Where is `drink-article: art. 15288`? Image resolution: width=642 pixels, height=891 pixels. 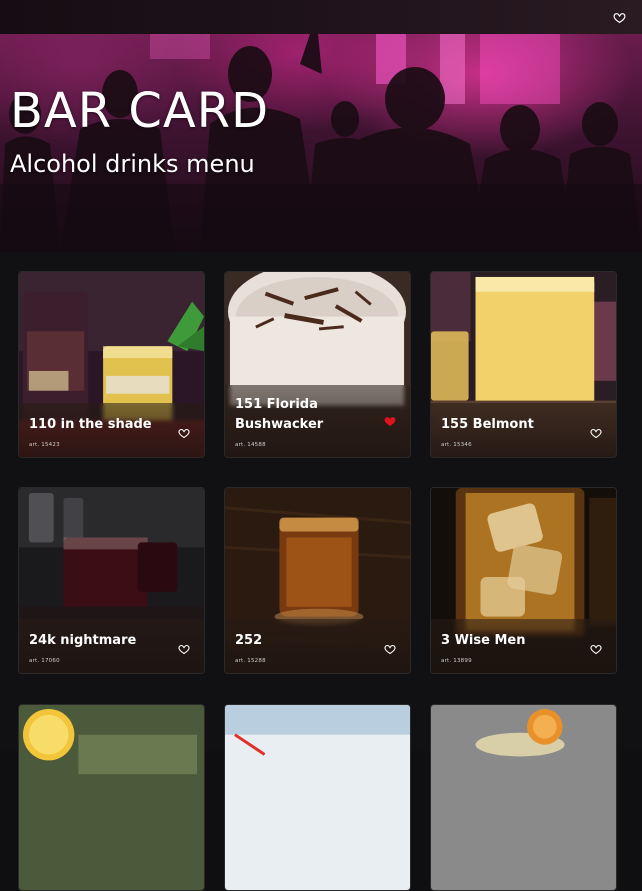
drink-article: art. 15288 is located at coordinates (250, 661).